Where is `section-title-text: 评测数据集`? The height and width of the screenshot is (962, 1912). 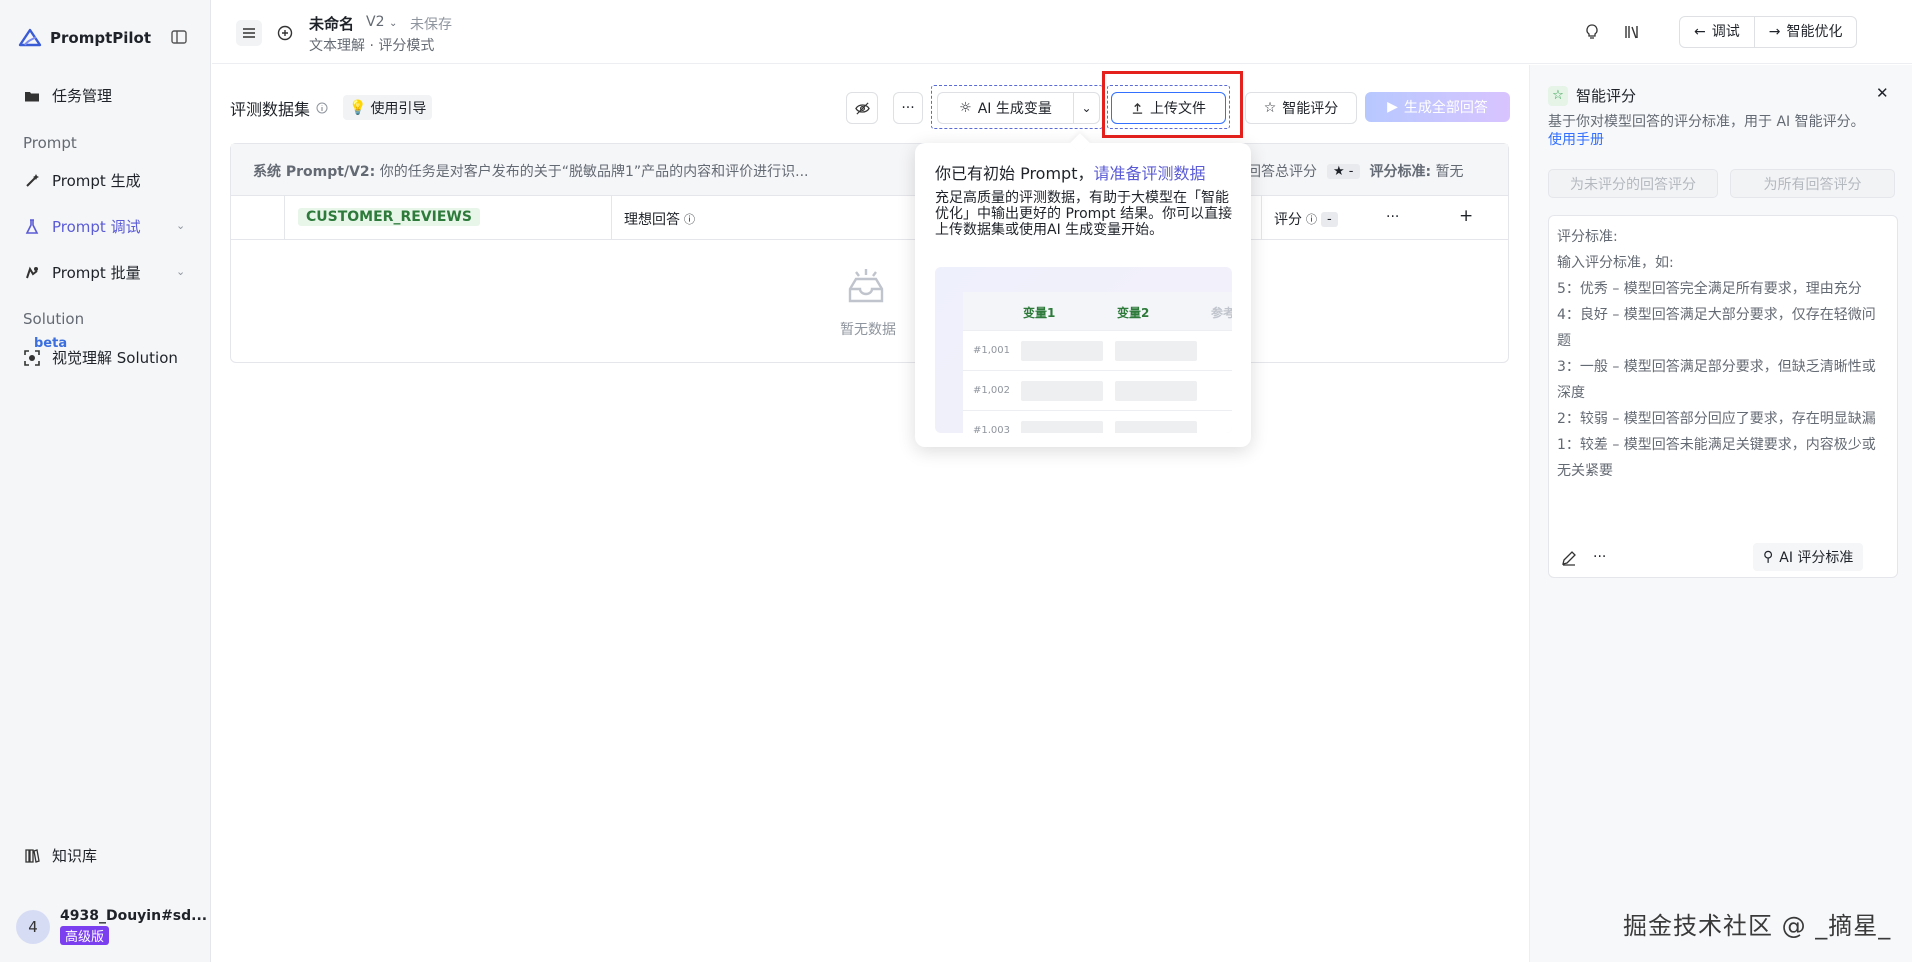 section-title-text: 评测数据集 is located at coordinates (270, 109).